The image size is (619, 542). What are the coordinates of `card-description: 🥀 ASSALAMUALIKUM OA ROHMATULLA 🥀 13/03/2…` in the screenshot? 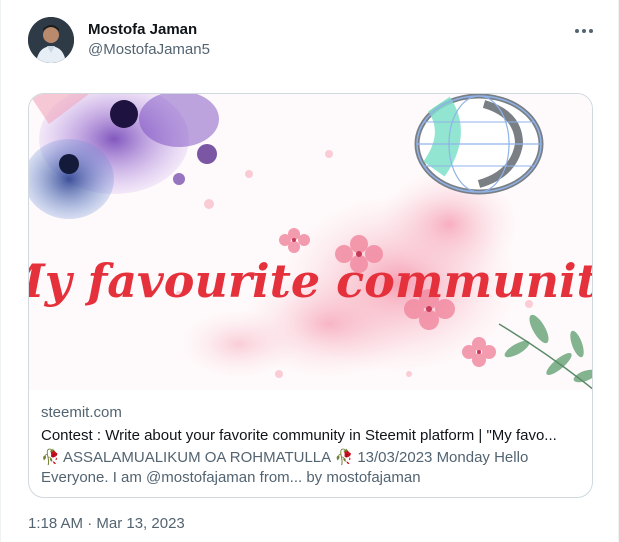 It's located at (285, 467).